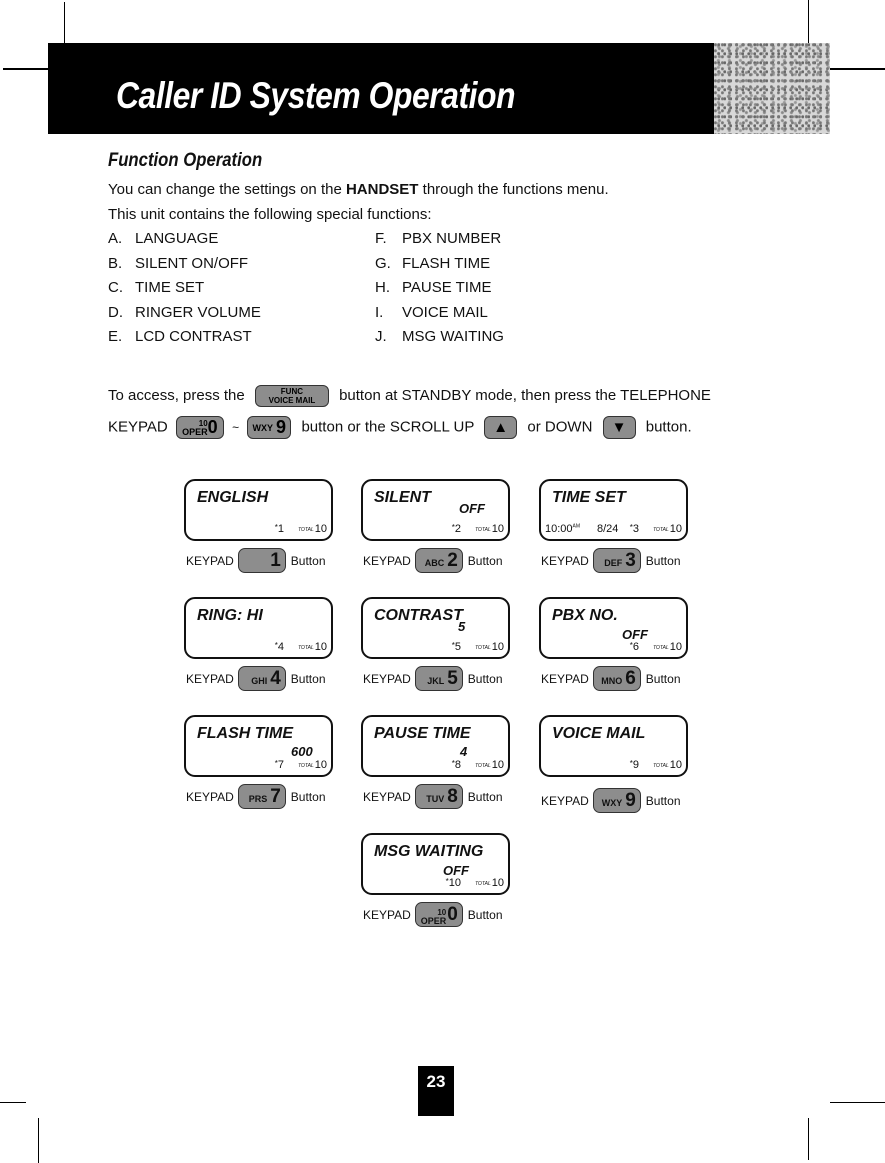 The height and width of the screenshot is (1163, 885). What do you see at coordinates (613, 746) in the screenshot?
I see `lcd-screen: VOICE MAIL *9 TOTAL10` at bounding box center [613, 746].